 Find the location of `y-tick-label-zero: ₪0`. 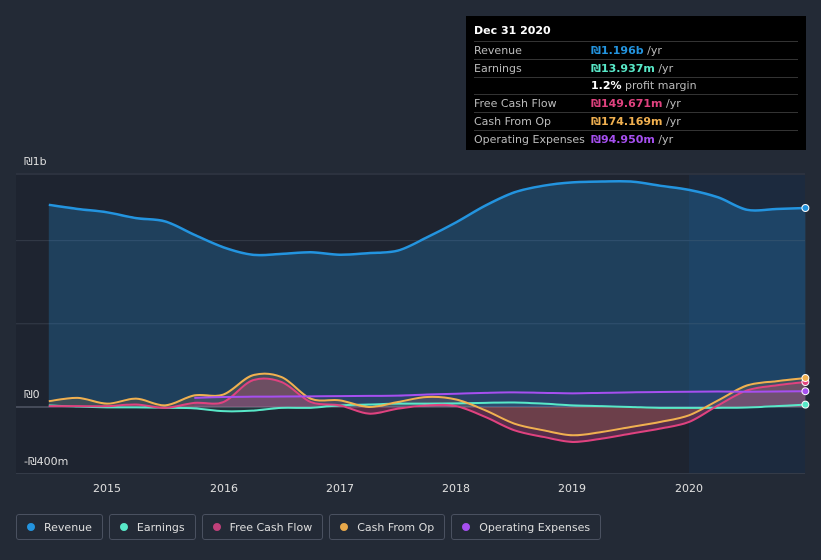

y-tick-label-zero: ₪0 is located at coordinates (32, 394).